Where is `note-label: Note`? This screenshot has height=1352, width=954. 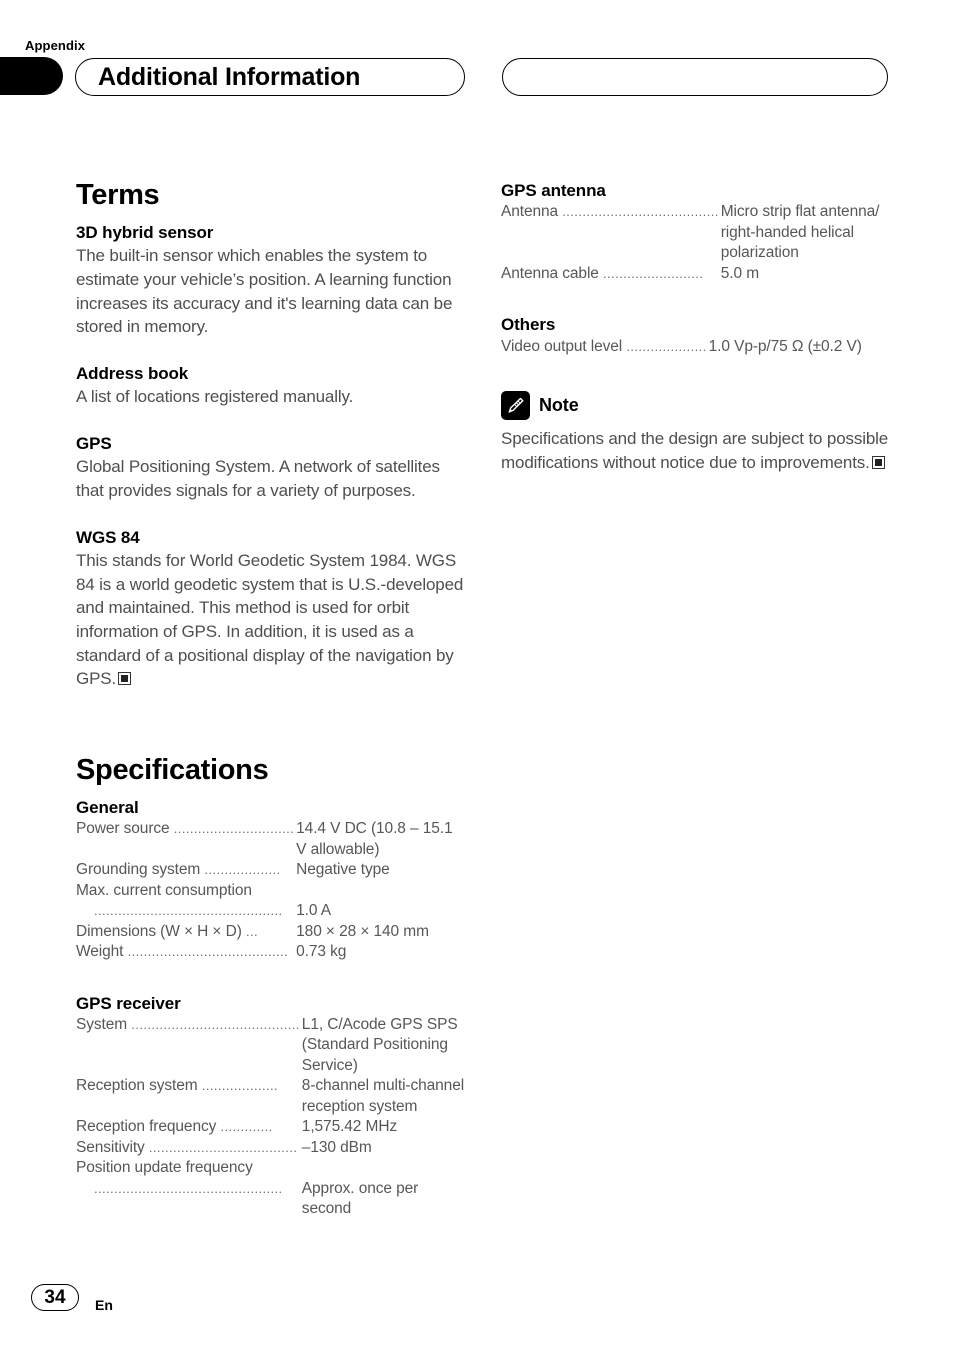
note-label: Note is located at coordinates (559, 405).